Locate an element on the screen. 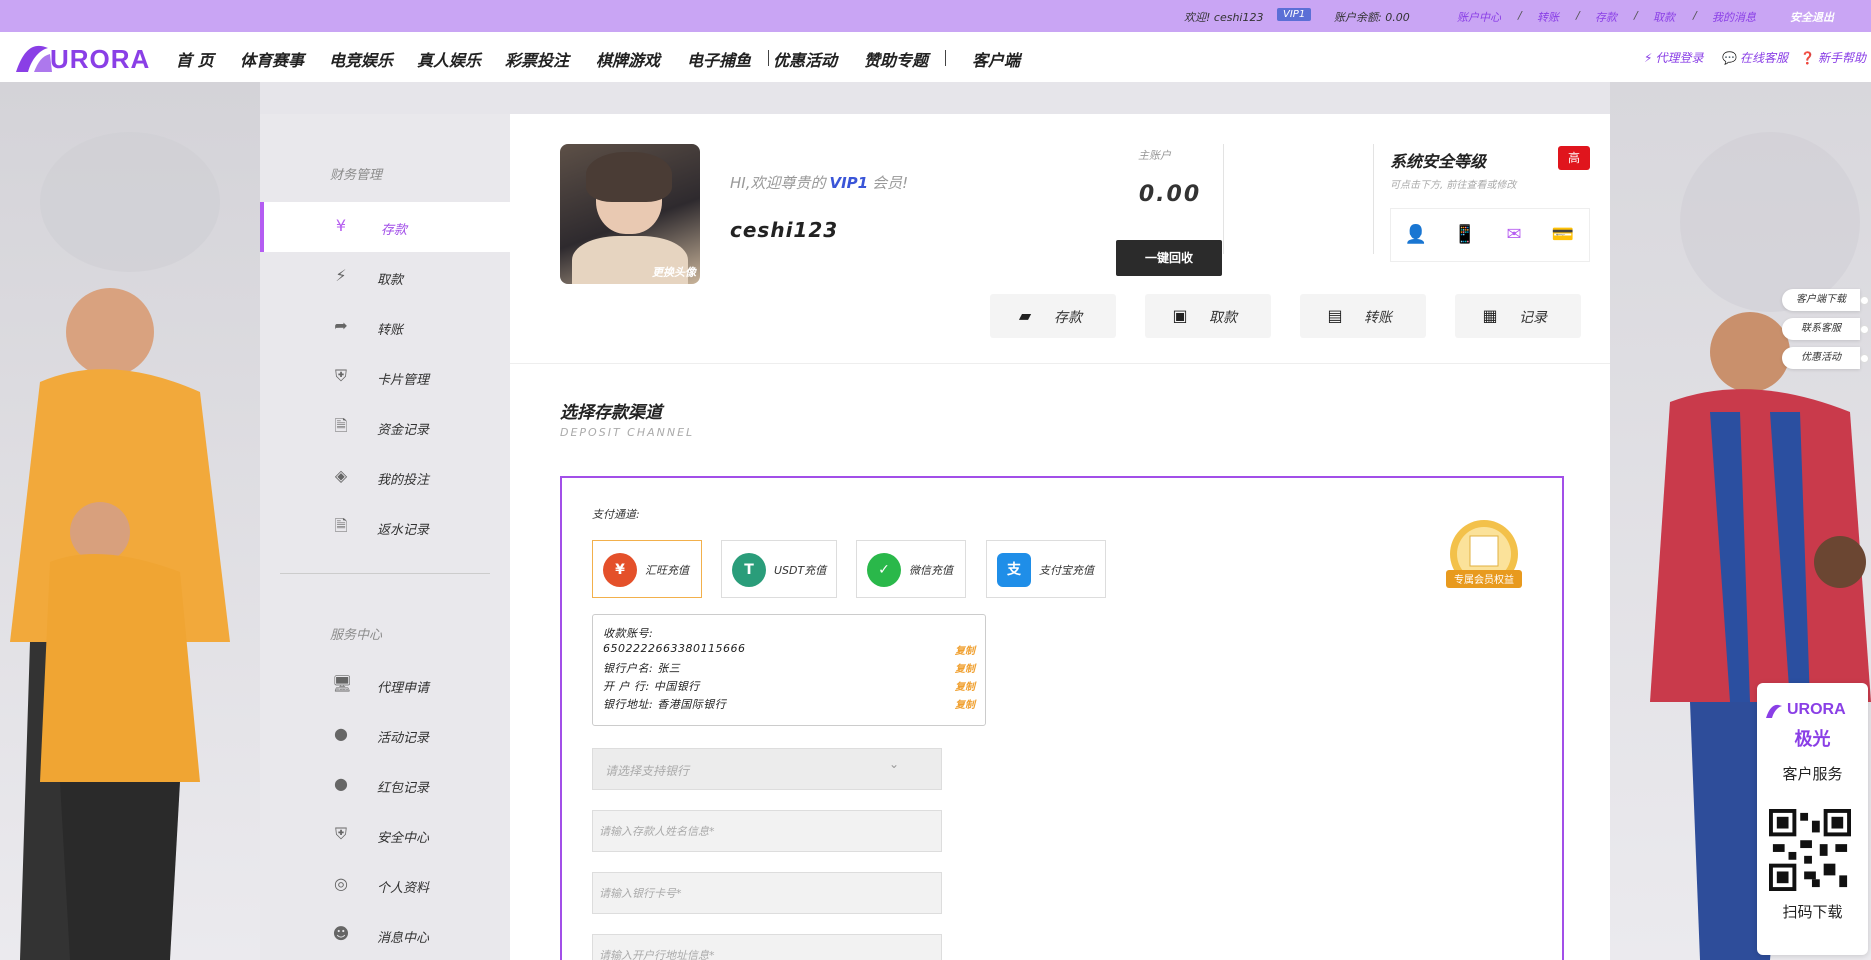 Image resolution: width=1871 pixels, height=960 pixels. chat-icon: 💬 is located at coordinates (1729, 58).